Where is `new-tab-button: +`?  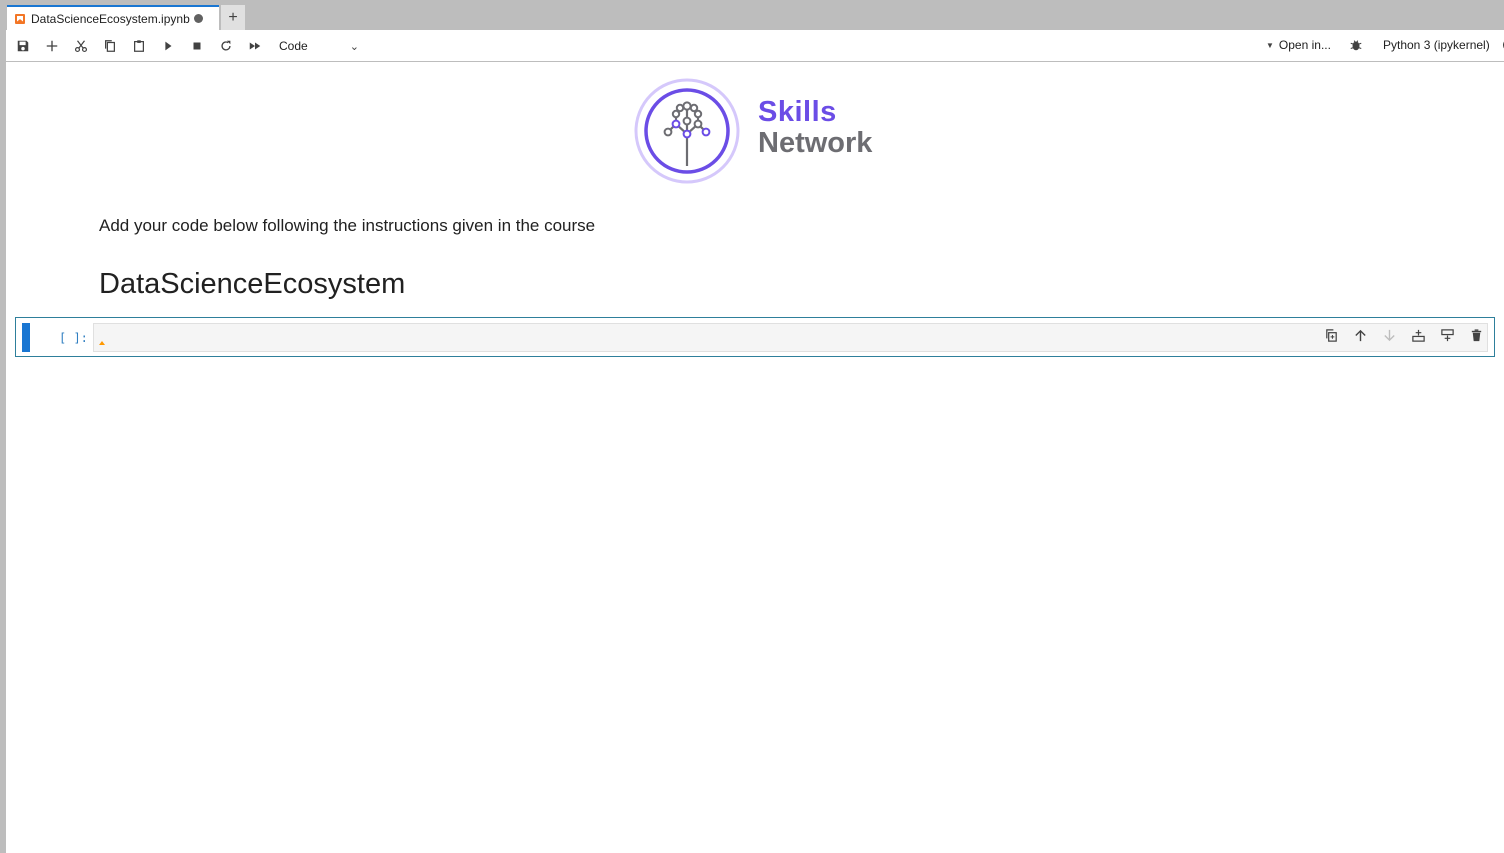
new-tab-button: + is located at coordinates (233, 17).